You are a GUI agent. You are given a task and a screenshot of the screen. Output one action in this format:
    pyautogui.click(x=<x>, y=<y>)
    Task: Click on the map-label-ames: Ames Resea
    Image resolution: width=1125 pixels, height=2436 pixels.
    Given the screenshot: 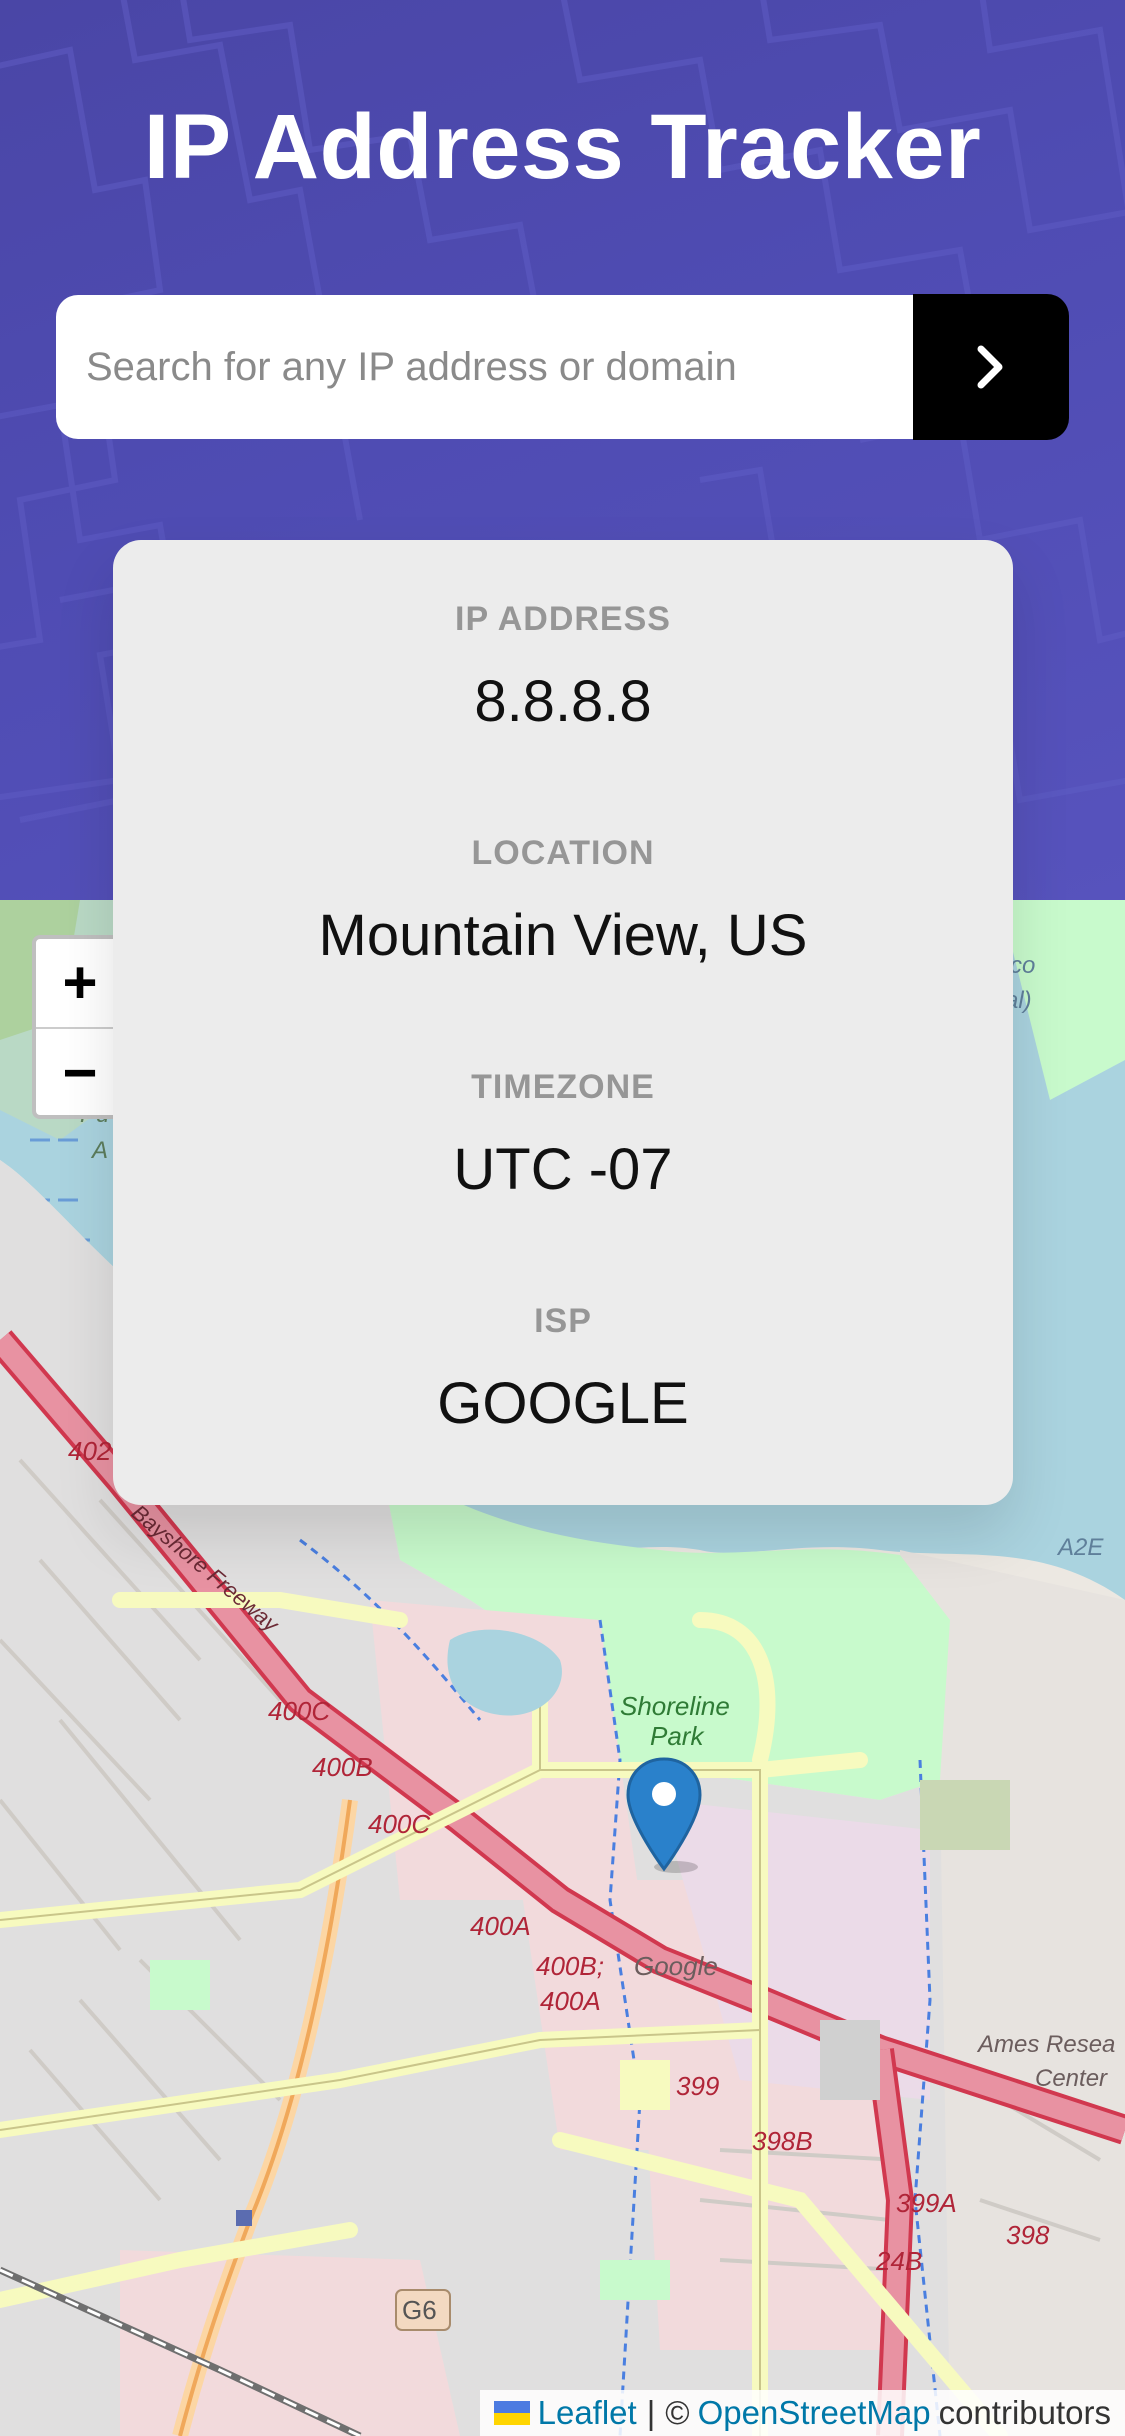 What is the action you would take?
    pyautogui.click(x=1045, y=2044)
    